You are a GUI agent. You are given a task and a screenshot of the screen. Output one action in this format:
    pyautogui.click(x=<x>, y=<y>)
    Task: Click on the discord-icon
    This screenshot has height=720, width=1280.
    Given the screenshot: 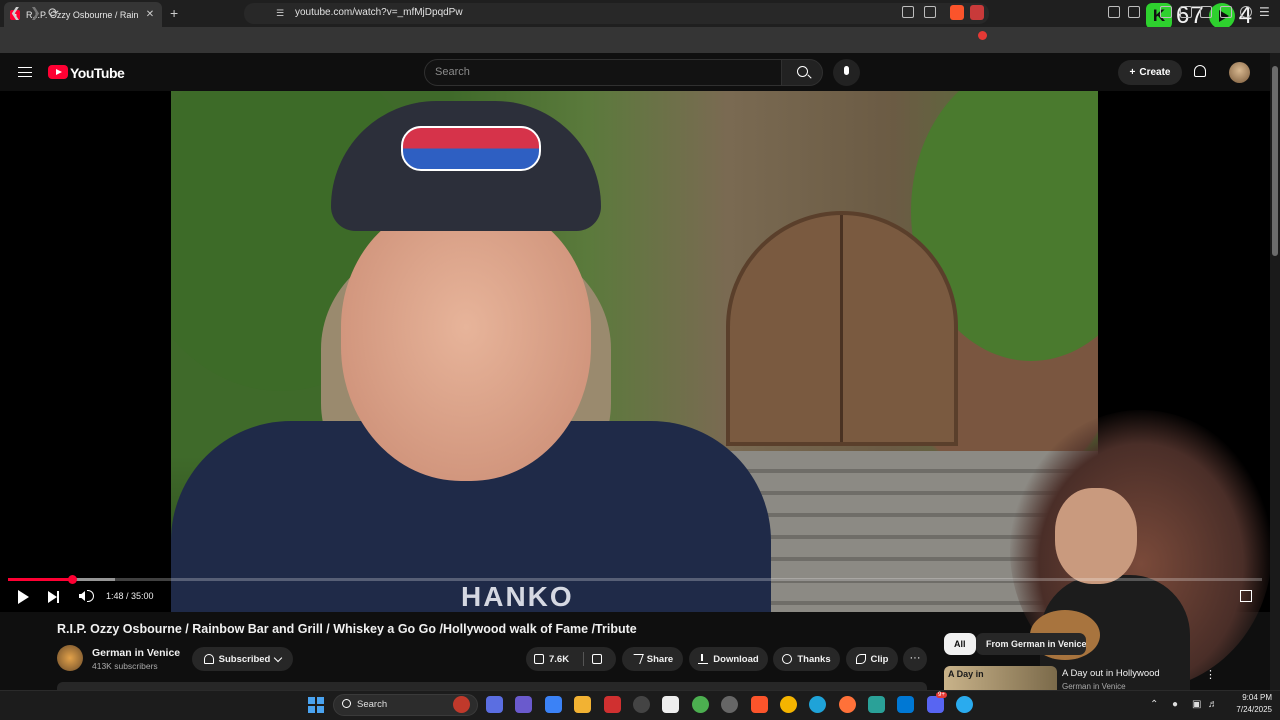 What is the action you would take?
    pyautogui.click(x=935, y=704)
    